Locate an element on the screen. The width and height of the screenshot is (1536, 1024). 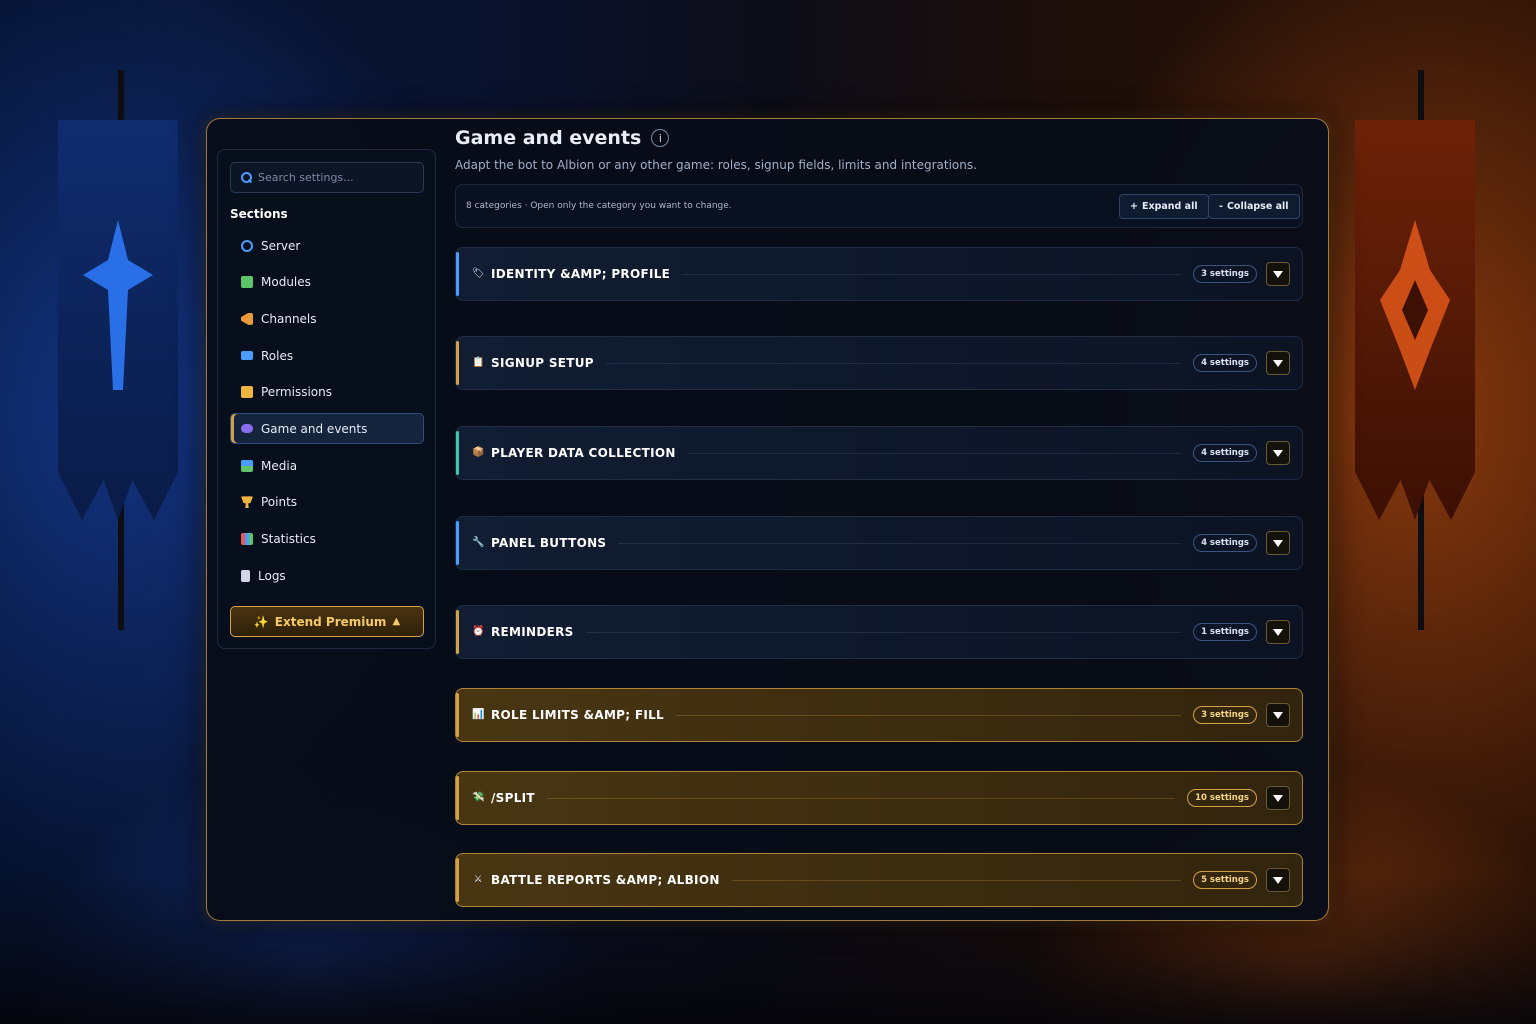
money-icon: 💸 is located at coordinates (478, 797).